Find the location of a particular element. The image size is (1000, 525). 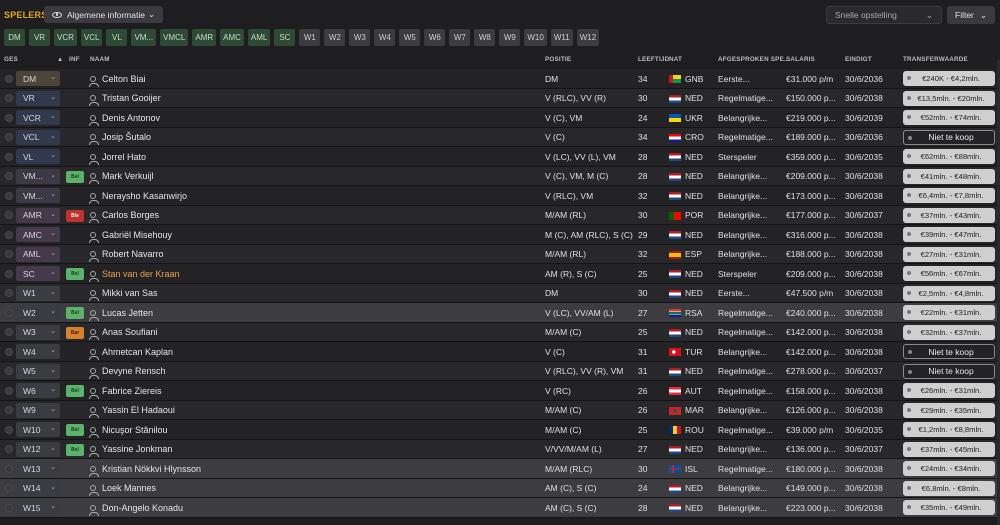

position-slot-dropdown: AMC ⌄ is located at coordinates (38, 234).